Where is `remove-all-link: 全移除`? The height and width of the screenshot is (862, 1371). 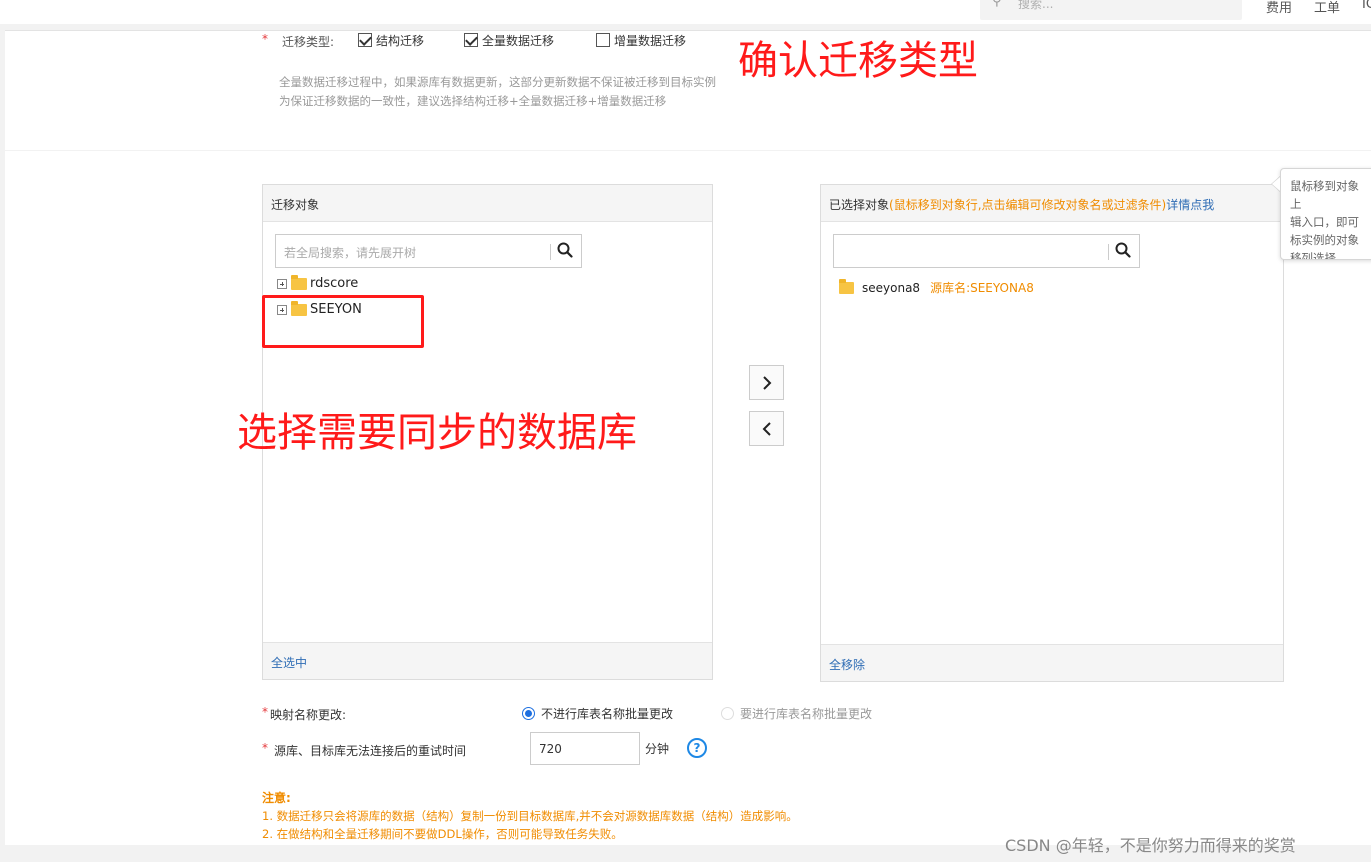
remove-all-link: 全移除 is located at coordinates (1052, 662).